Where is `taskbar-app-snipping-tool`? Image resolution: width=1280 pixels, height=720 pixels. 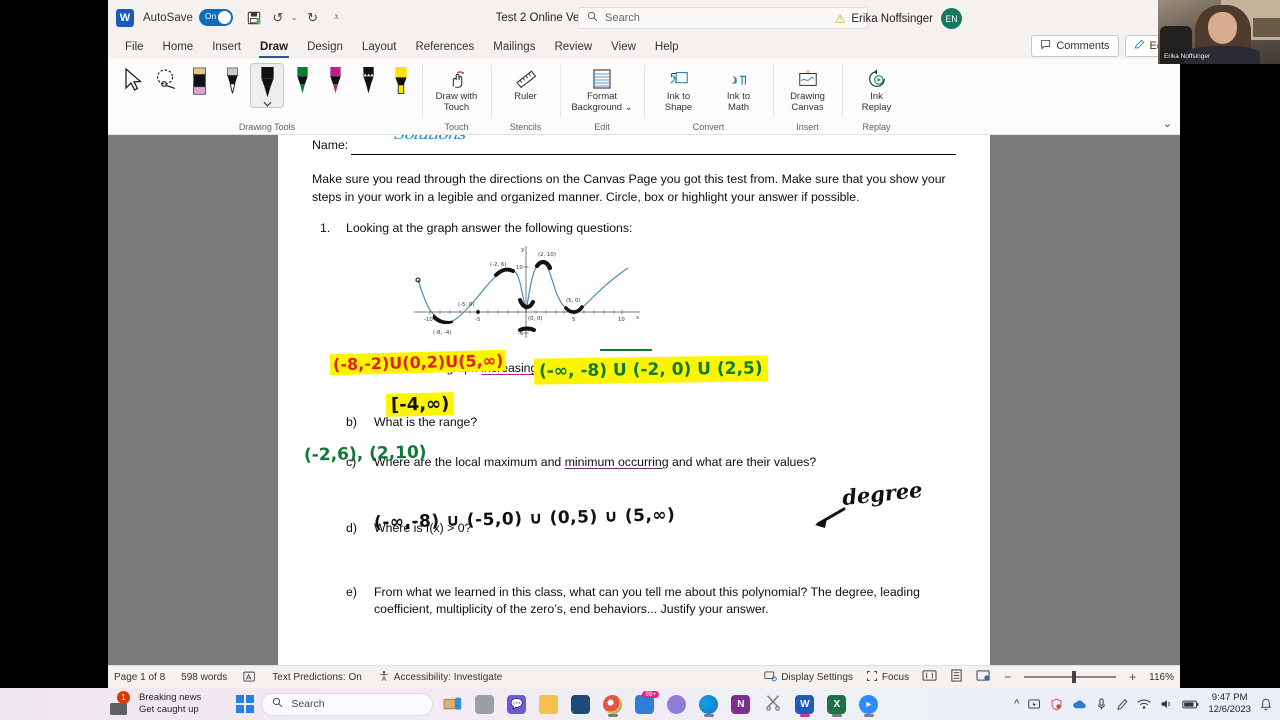 taskbar-app-snipping-tool is located at coordinates (772, 704).